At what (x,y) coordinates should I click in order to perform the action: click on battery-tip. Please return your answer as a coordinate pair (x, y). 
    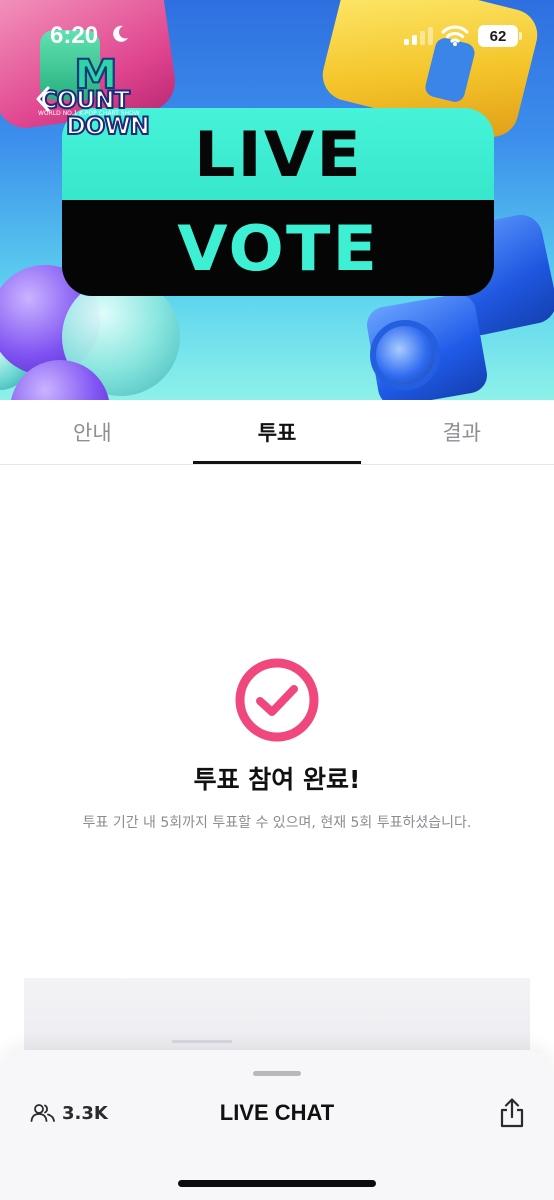
    Looking at the image, I should click on (520, 36).